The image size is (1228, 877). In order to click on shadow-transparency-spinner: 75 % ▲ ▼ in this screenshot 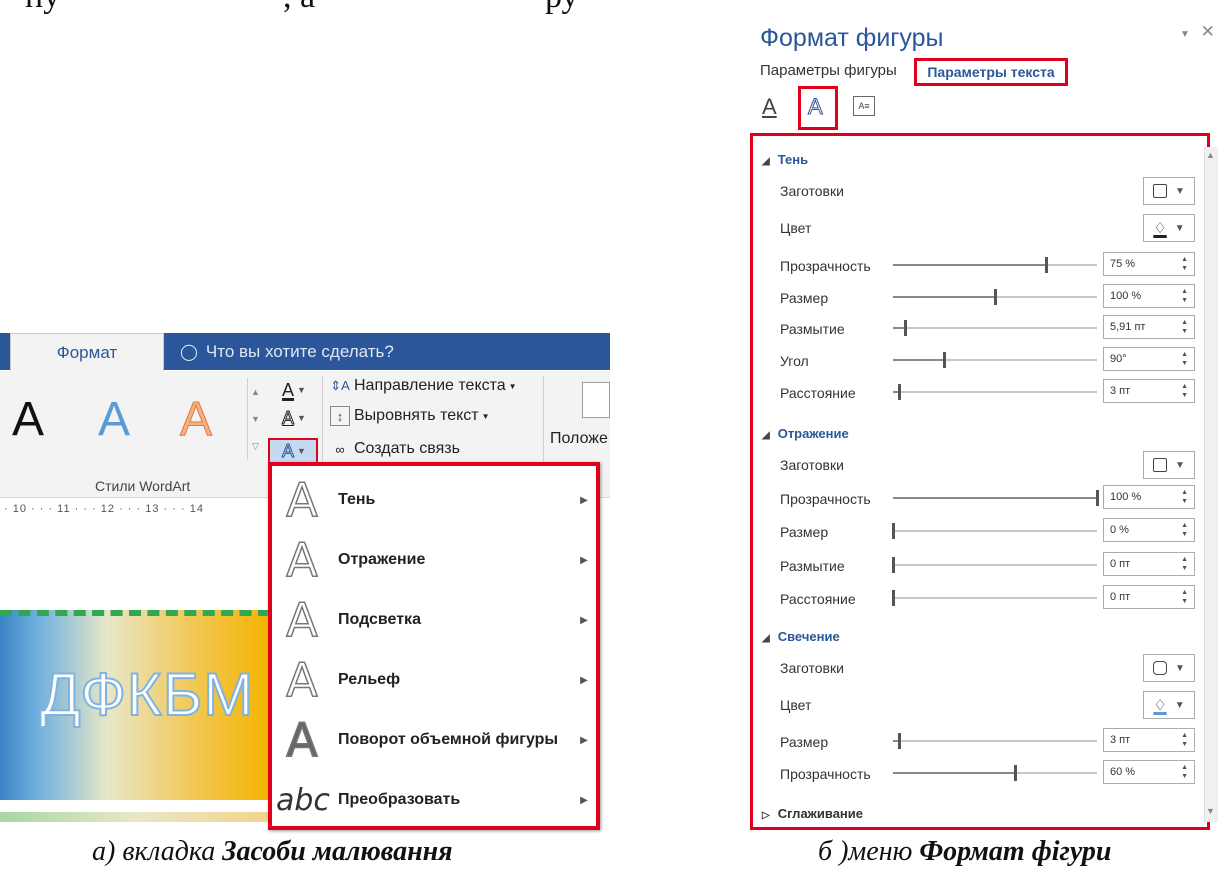, I will do `click(1149, 264)`.